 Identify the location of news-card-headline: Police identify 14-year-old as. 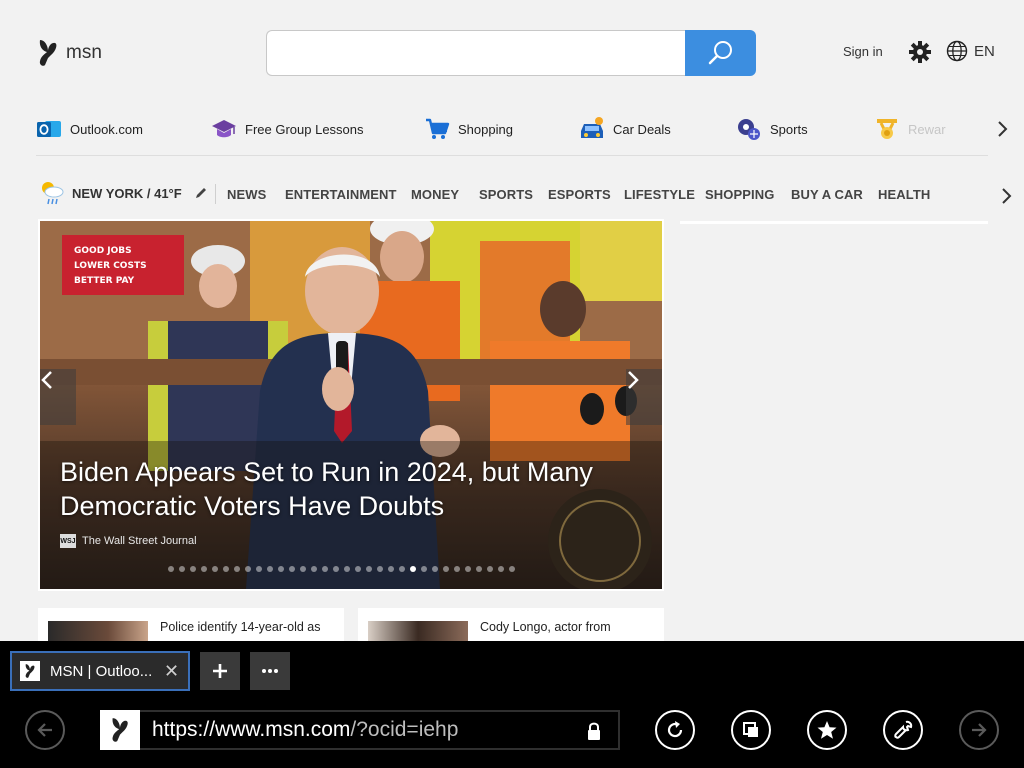
(240, 627).